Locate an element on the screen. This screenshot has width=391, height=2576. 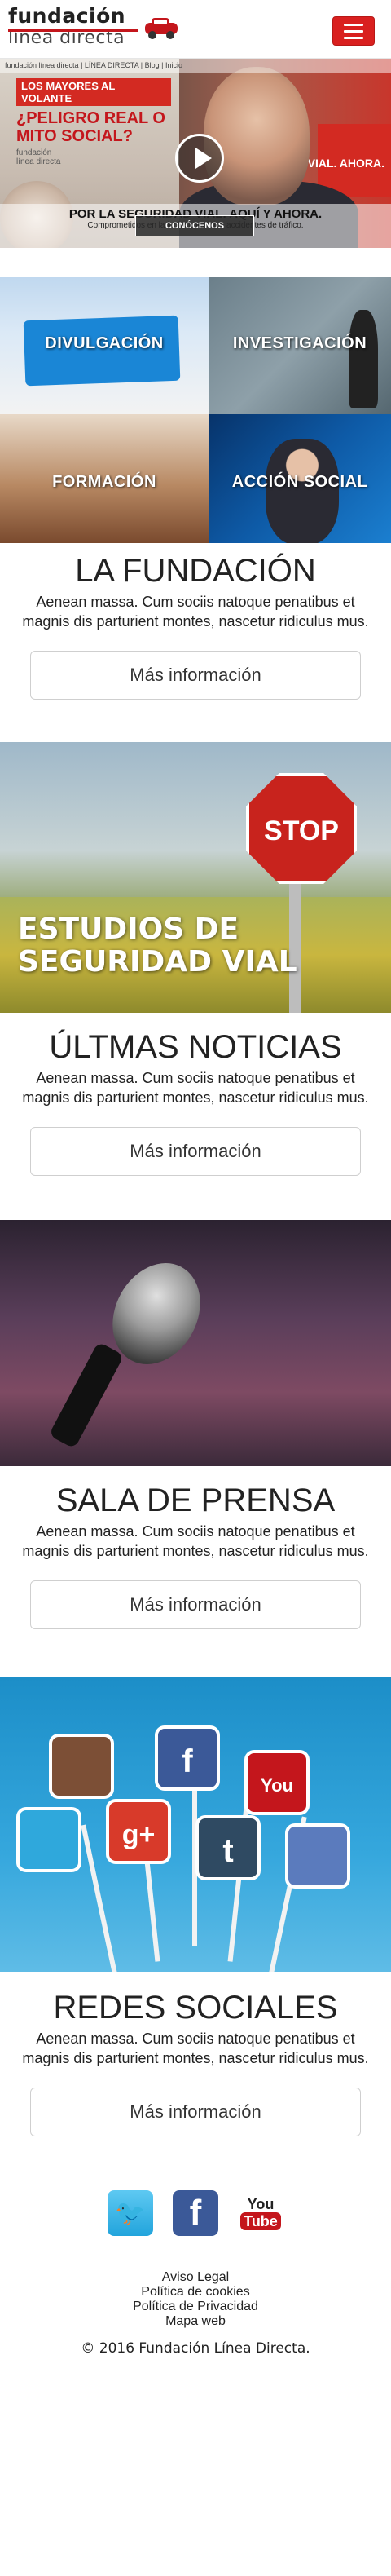
youtube-icon-you: You is located at coordinates (261, 2204).